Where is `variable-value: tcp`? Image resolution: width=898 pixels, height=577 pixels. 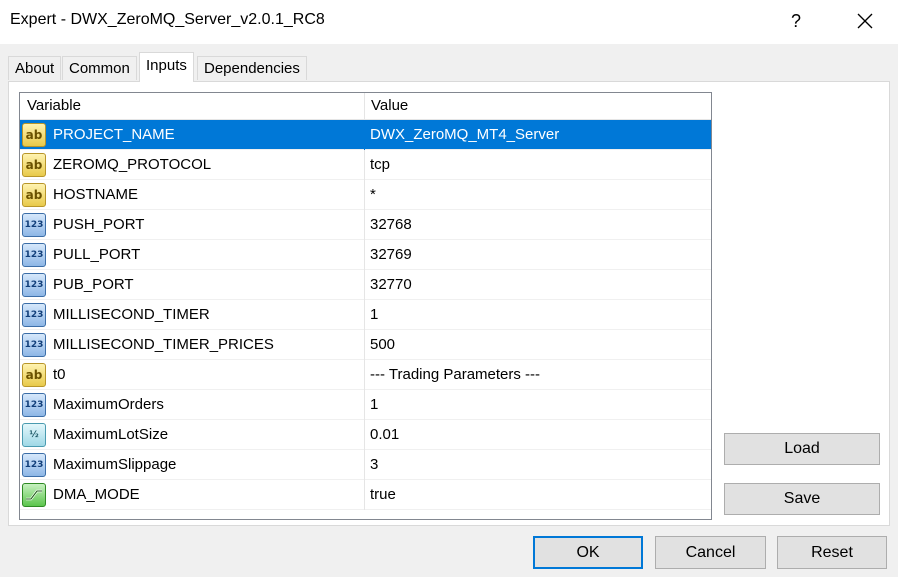
variable-value: tcp is located at coordinates (538, 164).